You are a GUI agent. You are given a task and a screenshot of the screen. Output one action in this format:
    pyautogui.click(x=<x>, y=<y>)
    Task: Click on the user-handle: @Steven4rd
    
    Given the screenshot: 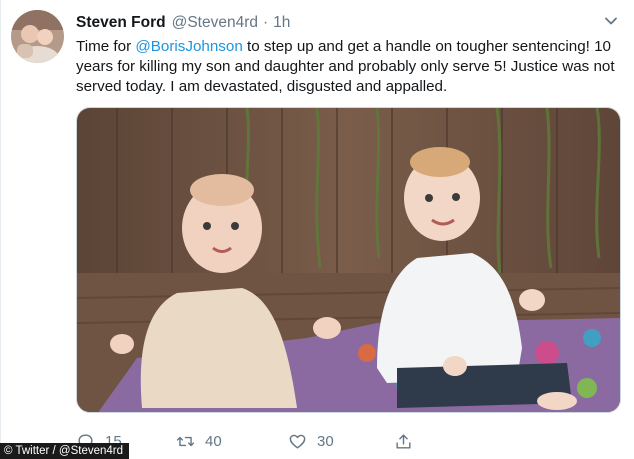 What is the action you would take?
    pyautogui.click(x=215, y=23)
    